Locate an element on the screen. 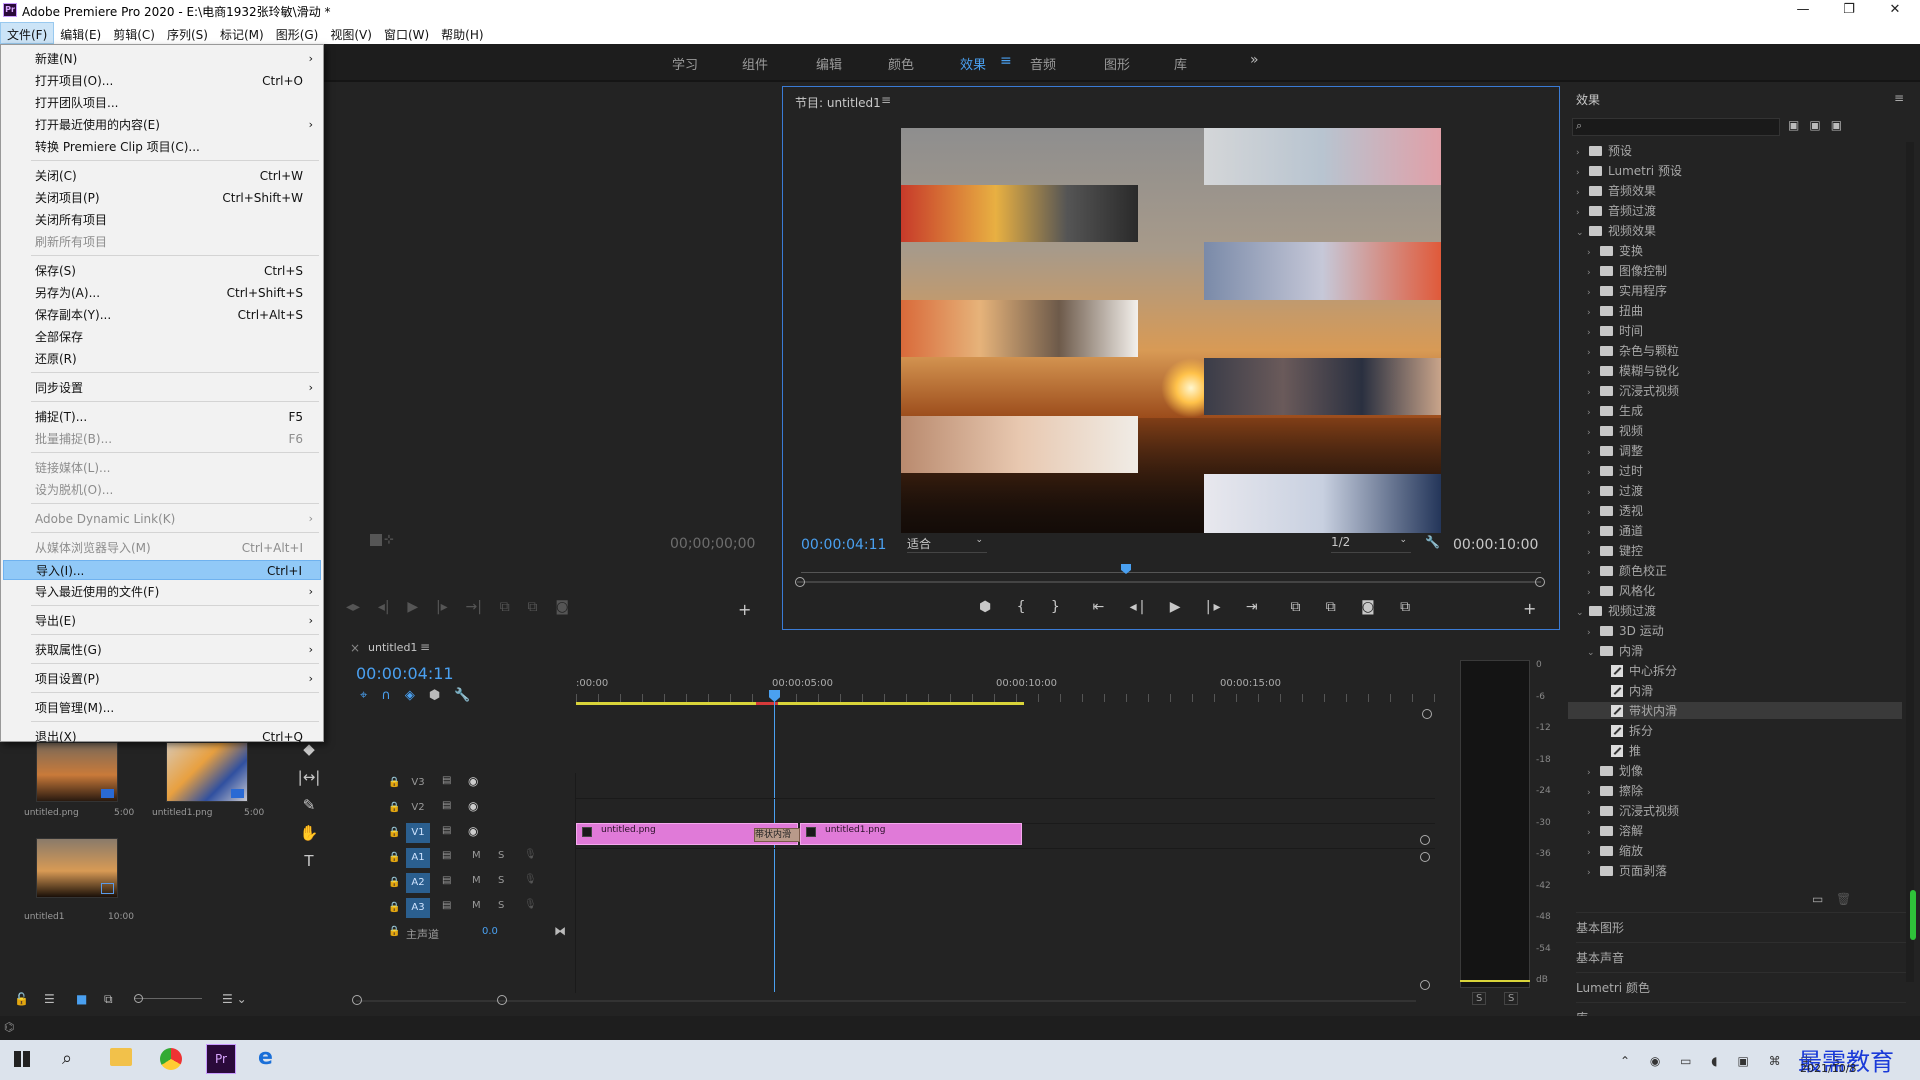 The image size is (1920, 1080). menu-item: 图形(G) is located at coordinates (297, 34).